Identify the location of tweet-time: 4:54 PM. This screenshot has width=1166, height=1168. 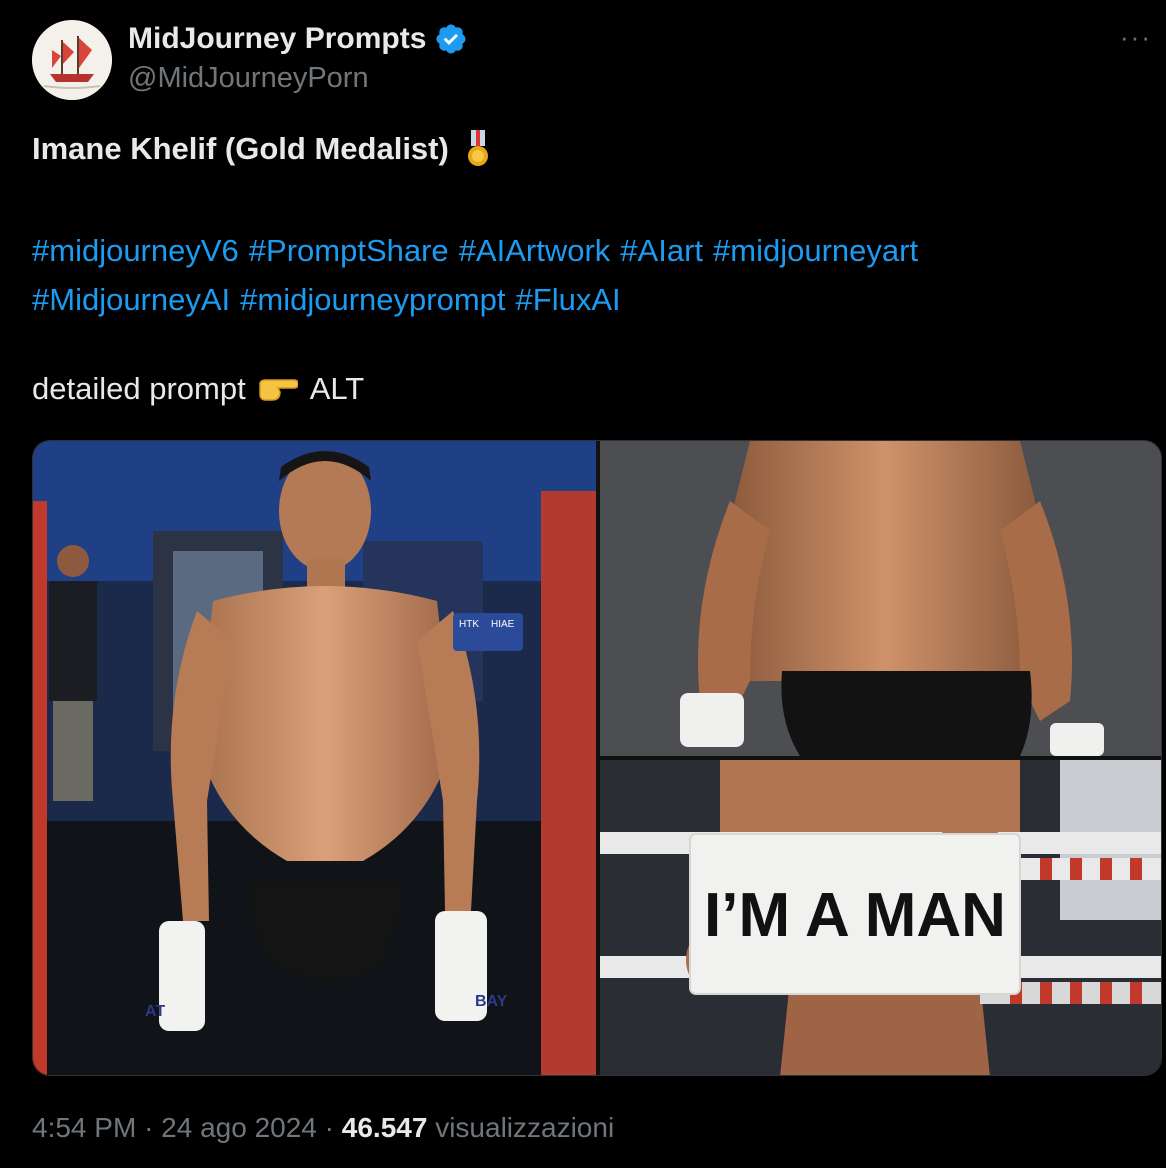
(84, 1127).